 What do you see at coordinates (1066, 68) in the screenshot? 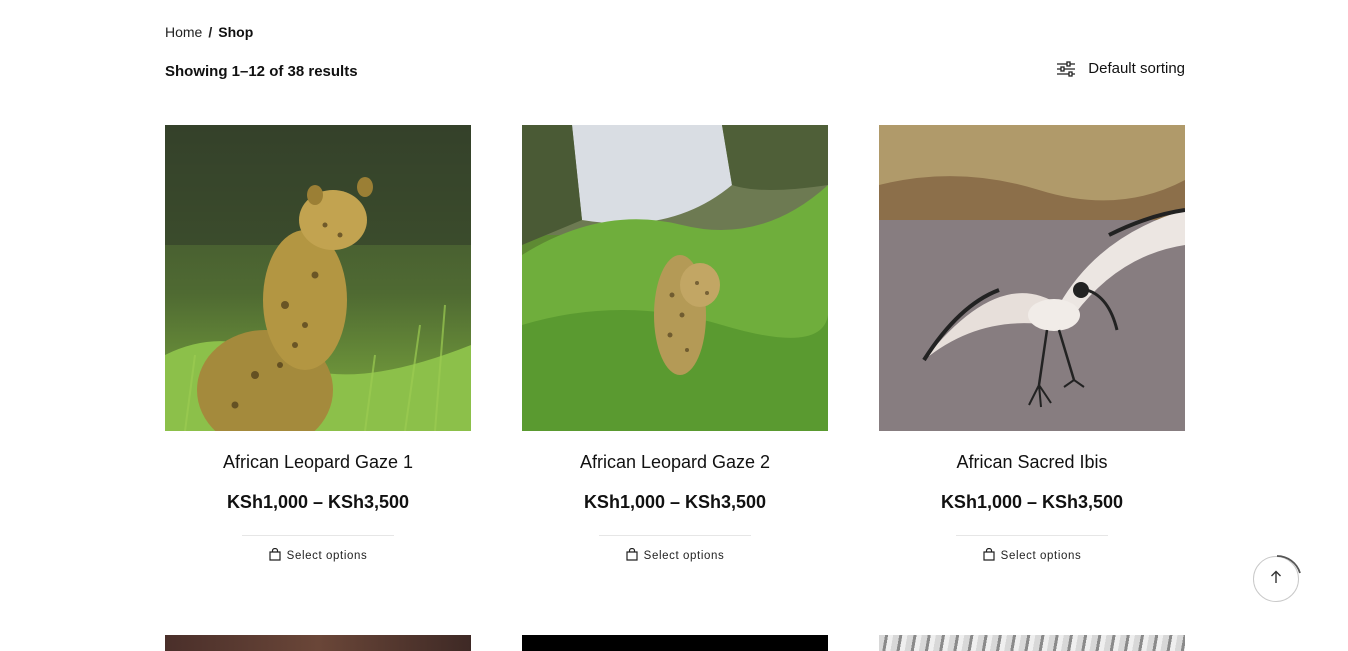
I see `sliders-icon` at bounding box center [1066, 68].